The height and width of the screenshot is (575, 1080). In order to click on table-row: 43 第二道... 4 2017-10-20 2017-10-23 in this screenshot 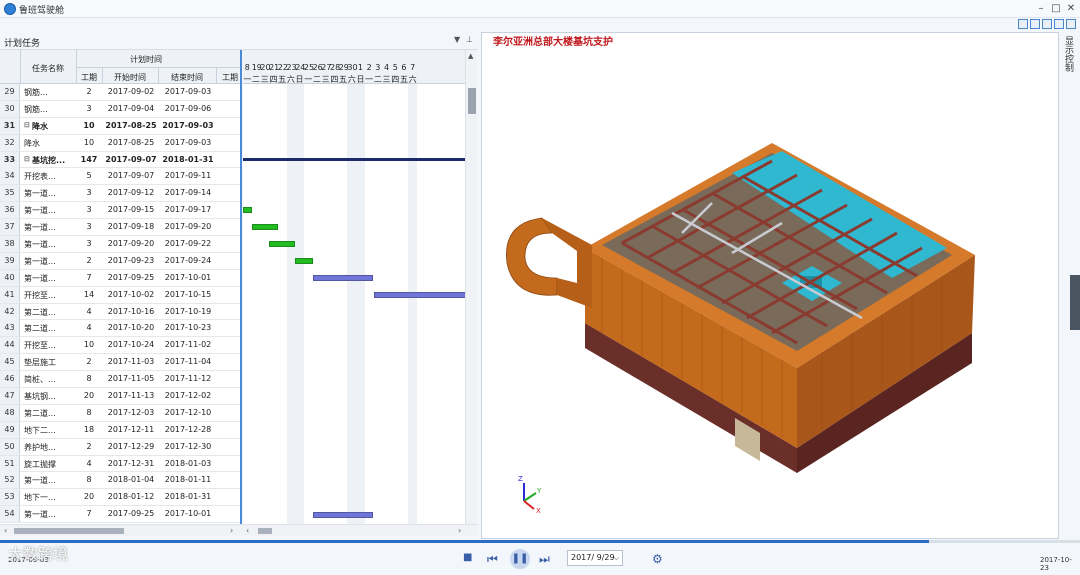, I will do `click(120, 329)`.